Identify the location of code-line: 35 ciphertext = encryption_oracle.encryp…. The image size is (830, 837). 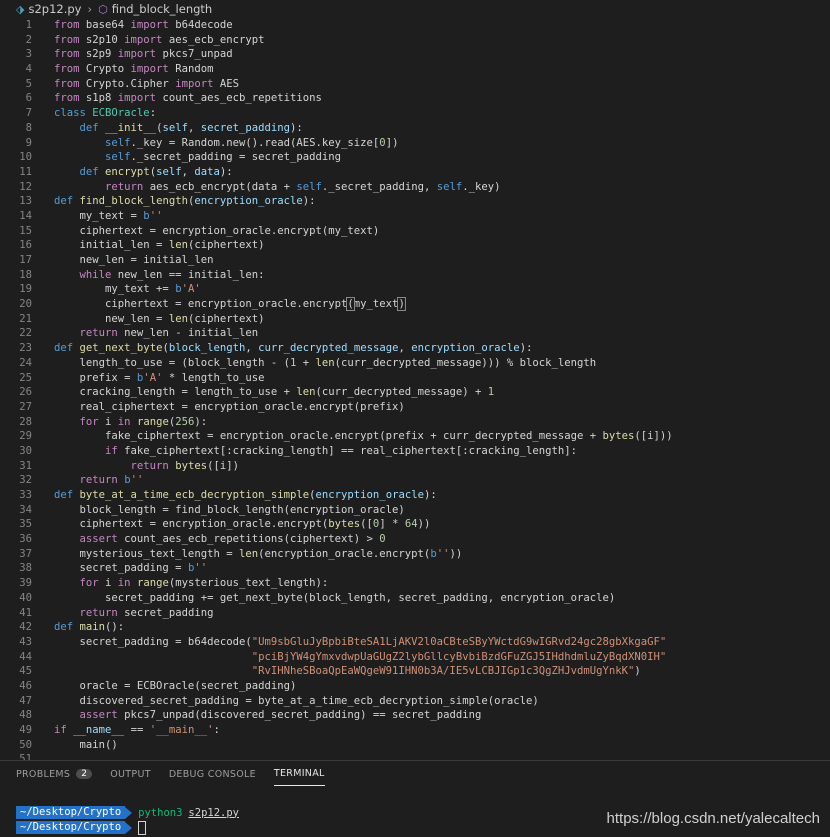
(225, 524).